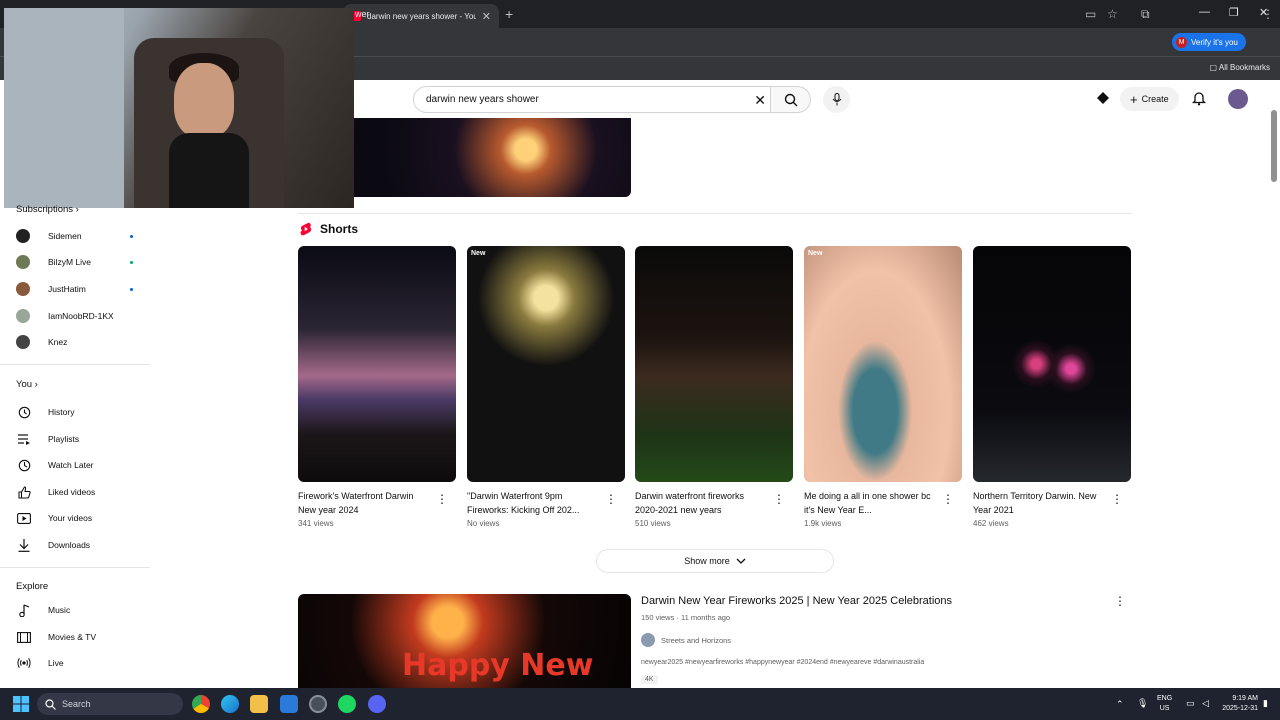 This screenshot has height=720, width=1280. Describe the element at coordinates (991, 523) in the screenshot. I see `short-views: 462 views` at that location.